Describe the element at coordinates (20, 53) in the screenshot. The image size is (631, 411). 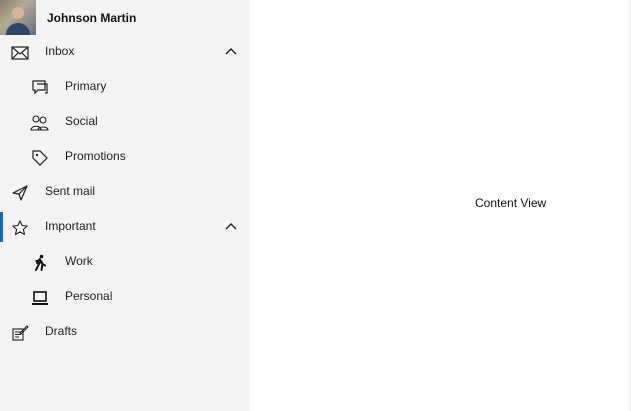
I see `mail-icon` at that location.